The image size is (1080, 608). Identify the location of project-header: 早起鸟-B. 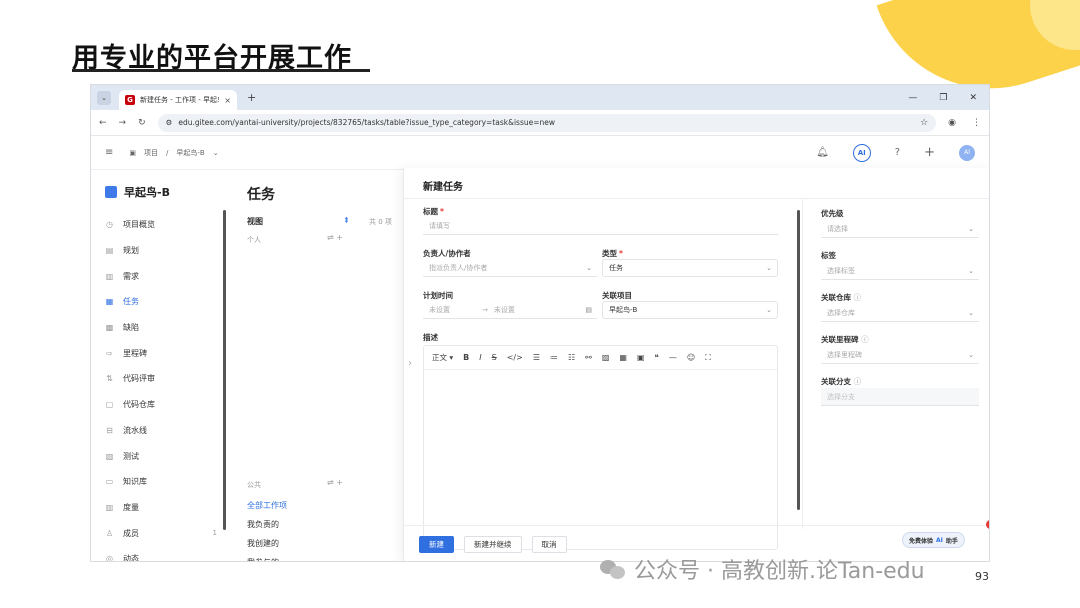
(137, 192).